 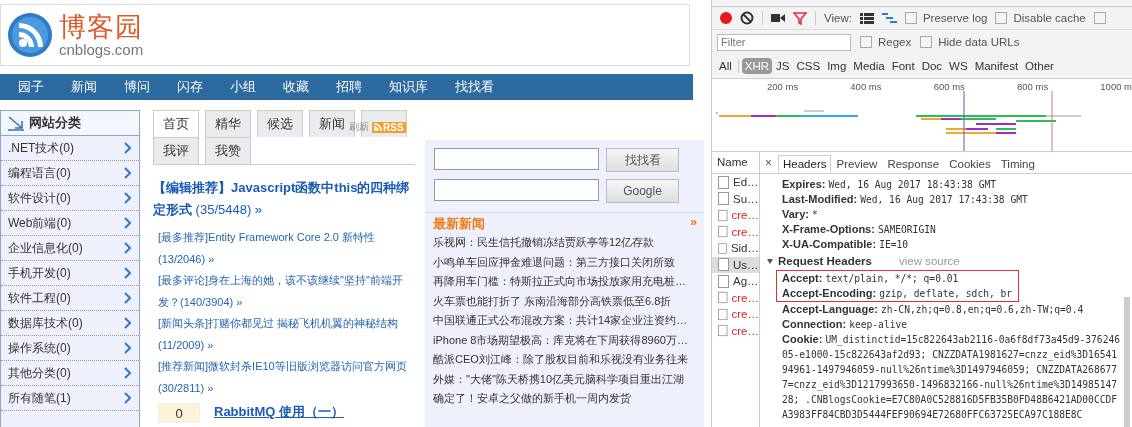 I want to click on nav-link: 知识库, so click(x=408, y=87).